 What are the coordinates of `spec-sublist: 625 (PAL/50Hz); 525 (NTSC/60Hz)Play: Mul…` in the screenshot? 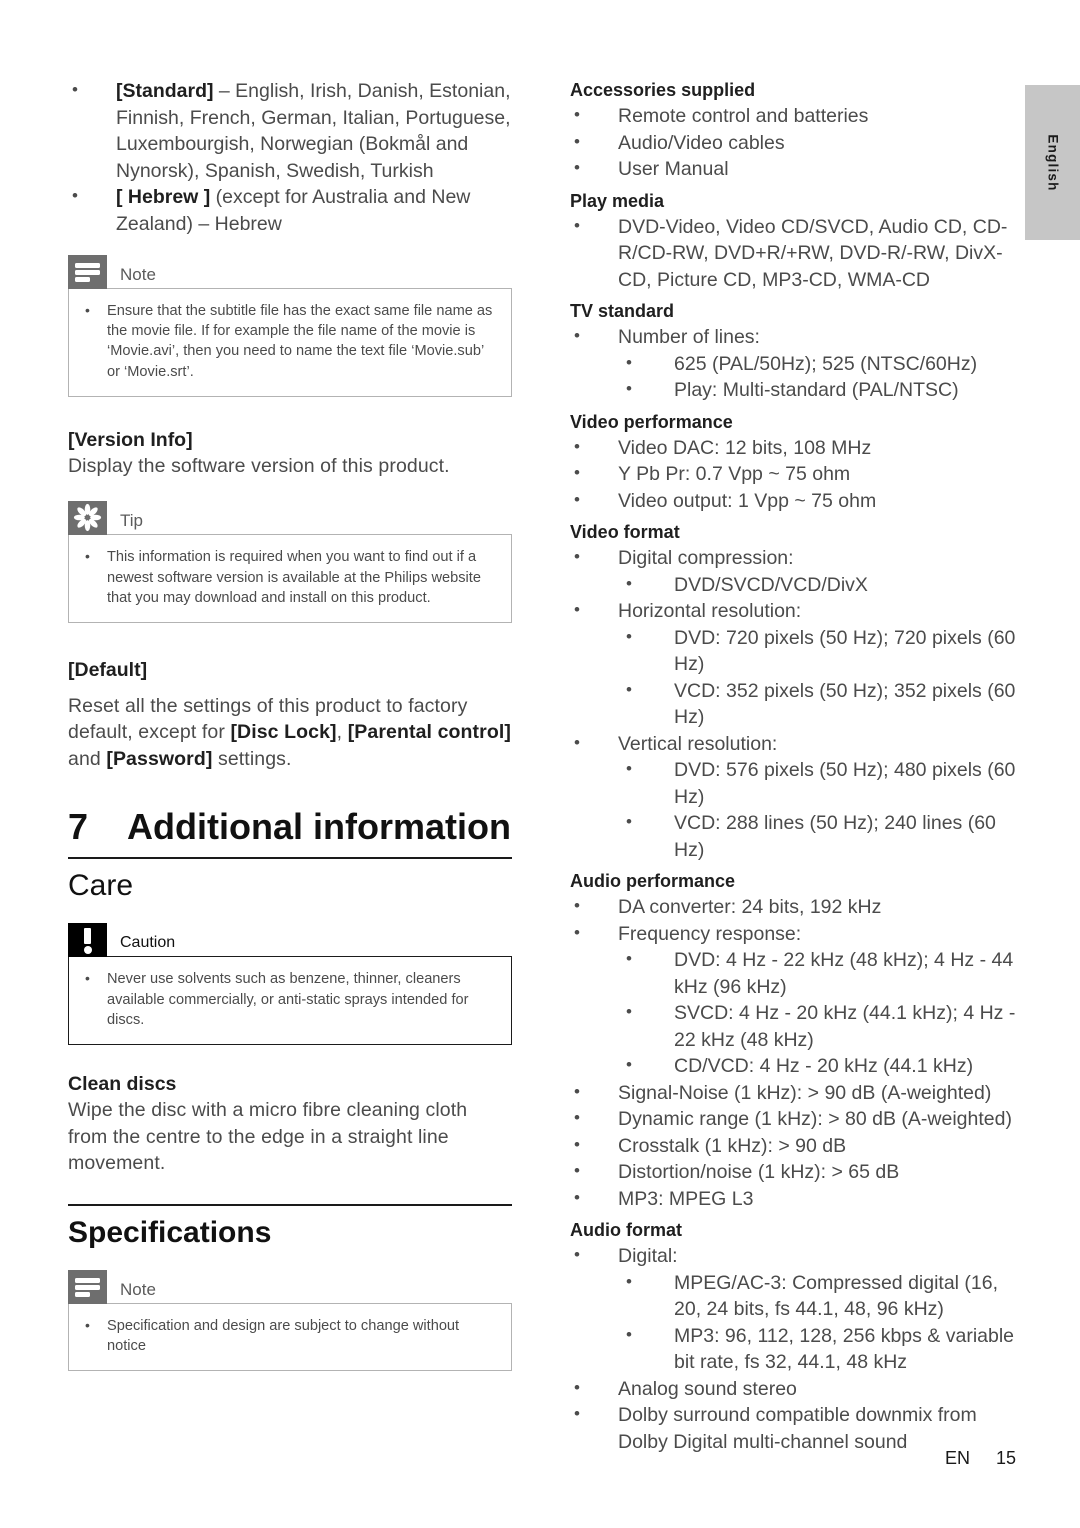 It's located at (821, 377).